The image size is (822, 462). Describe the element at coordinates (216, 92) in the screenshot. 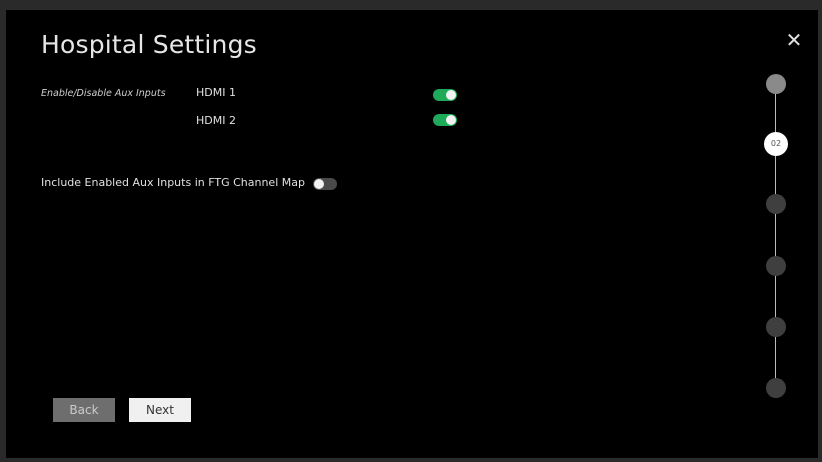

I see `hdmi1-label: HDMI 1` at that location.